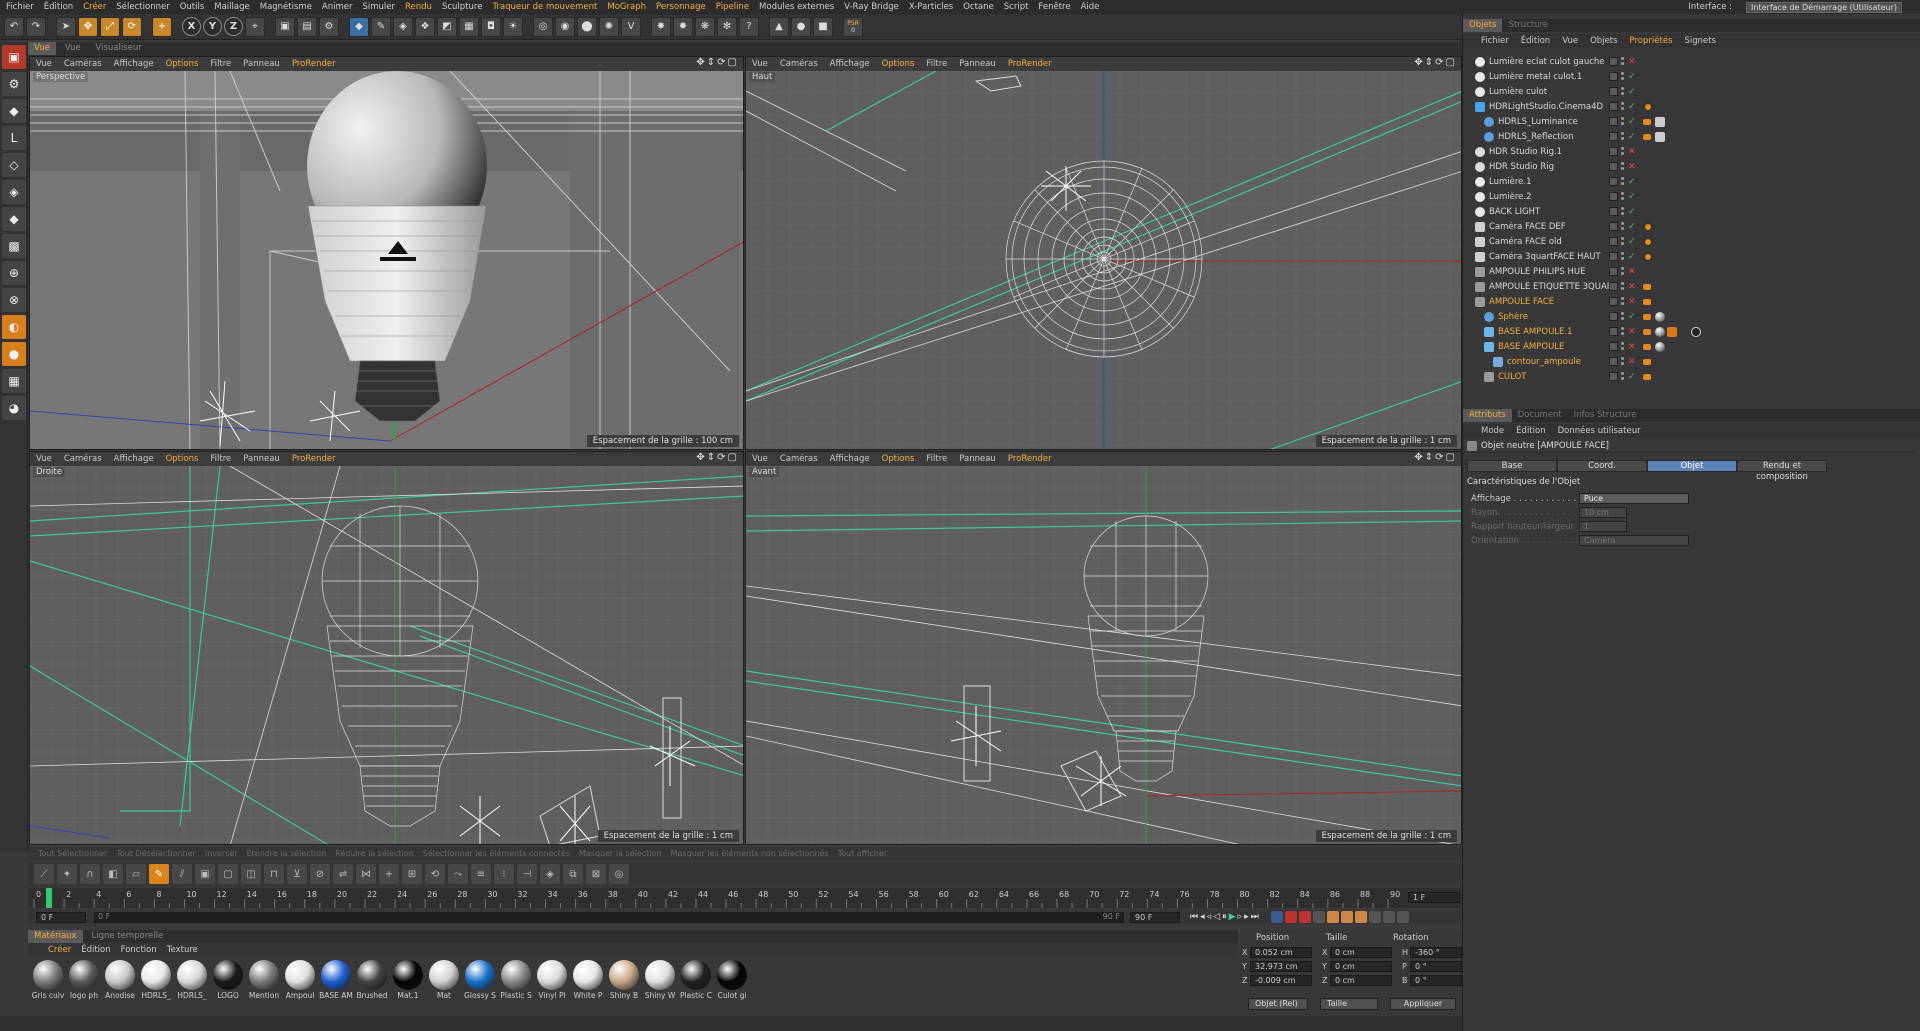 This screenshot has width=1920, height=1031. What do you see at coordinates (660, 986) in the screenshot?
I see `material-swatch: Shiny W` at bounding box center [660, 986].